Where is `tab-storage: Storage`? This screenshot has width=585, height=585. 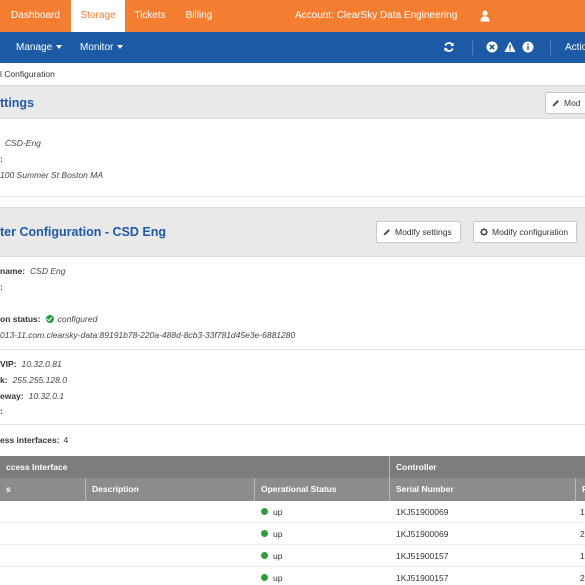
tab-storage: Storage is located at coordinates (98, 16).